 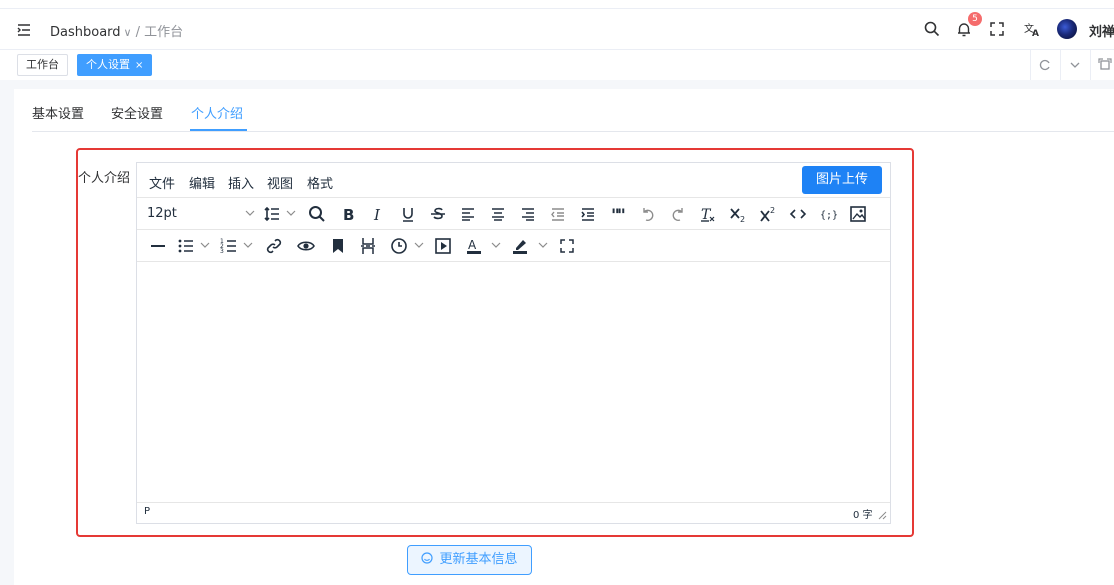 What do you see at coordinates (24, 30) in the screenshot?
I see `hamburger-icon` at bounding box center [24, 30].